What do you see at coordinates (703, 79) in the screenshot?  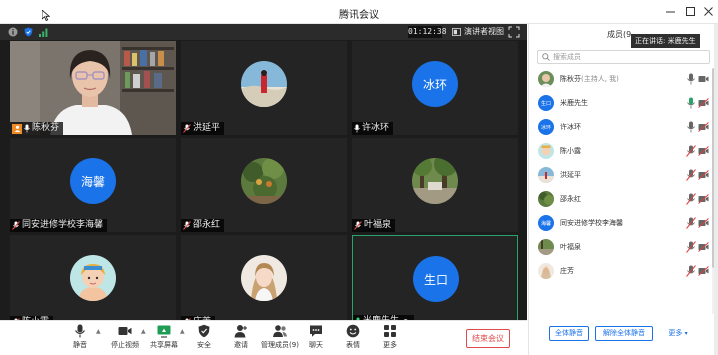 I see `camera-icon` at bounding box center [703, 79].